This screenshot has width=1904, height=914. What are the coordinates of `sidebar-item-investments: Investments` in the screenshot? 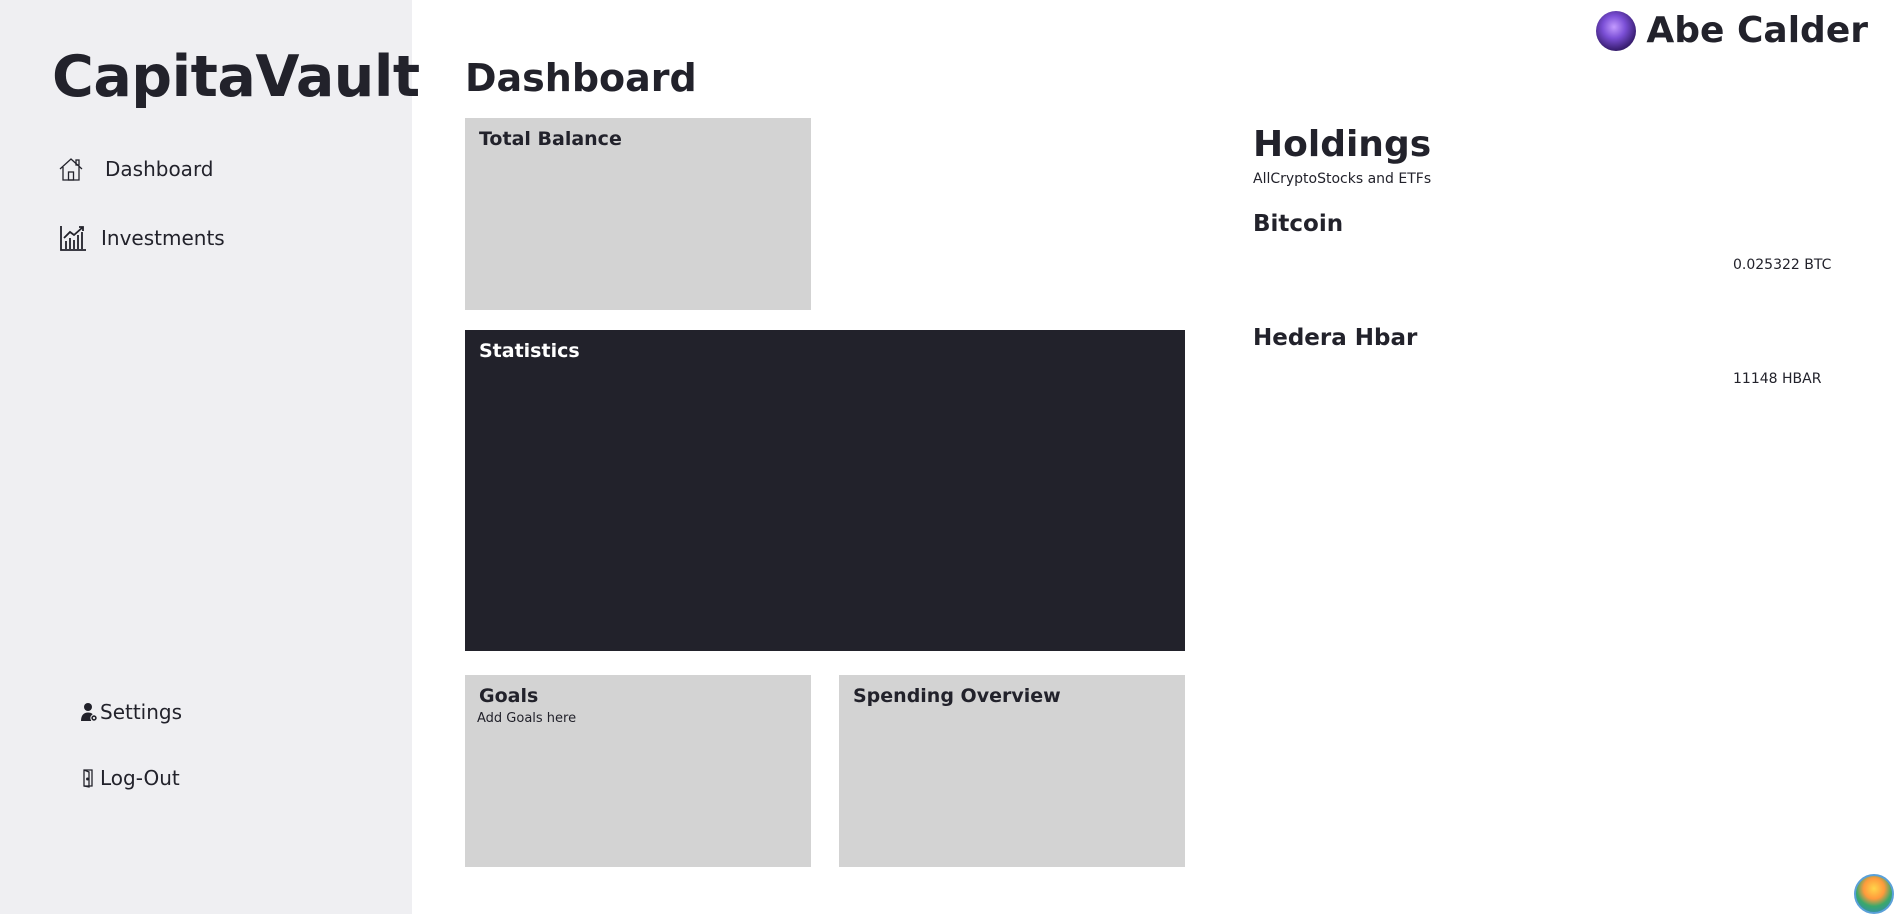 It's located at (142, 238).